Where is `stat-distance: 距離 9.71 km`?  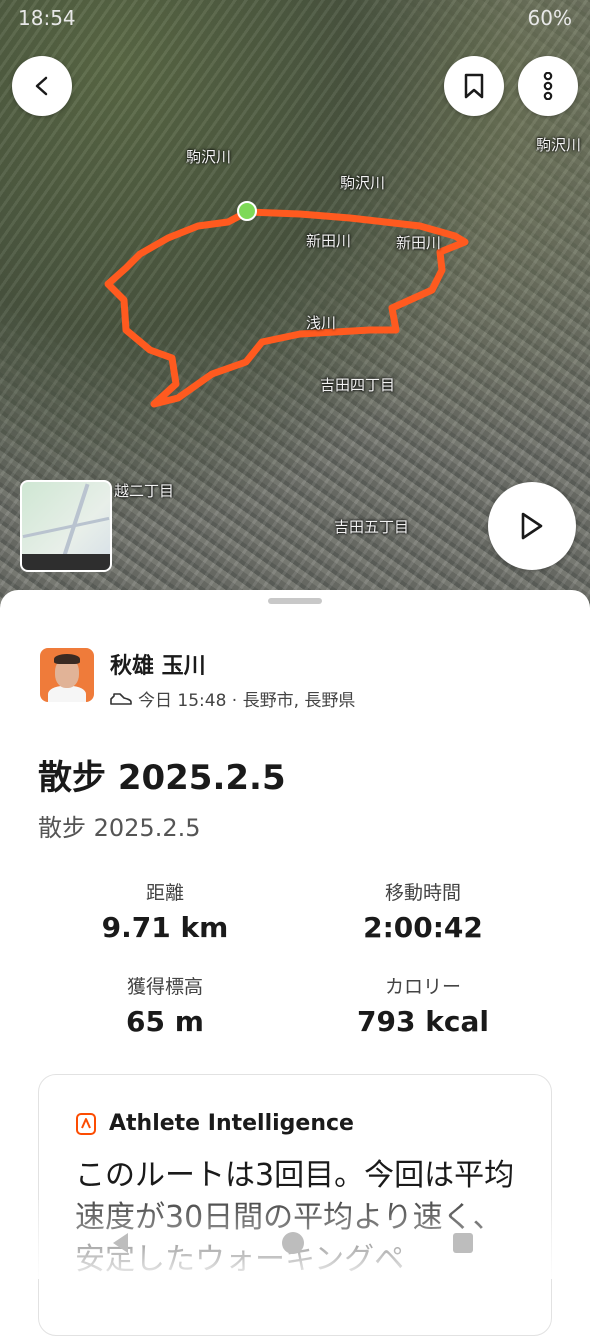
stat-distance: 距離 9.71 km is located at coordinates (165, 911).